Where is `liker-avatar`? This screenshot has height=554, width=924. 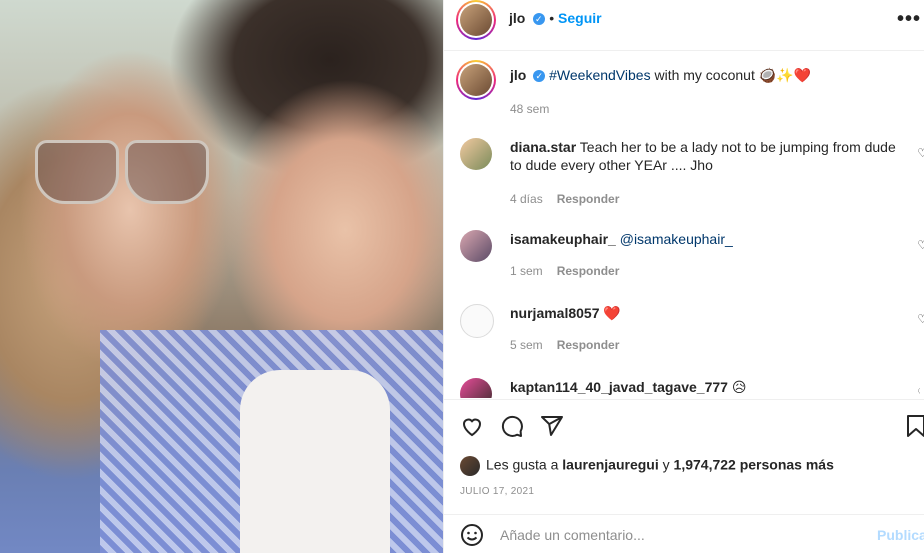 liker-avatar is located at coordinates (470, 466).